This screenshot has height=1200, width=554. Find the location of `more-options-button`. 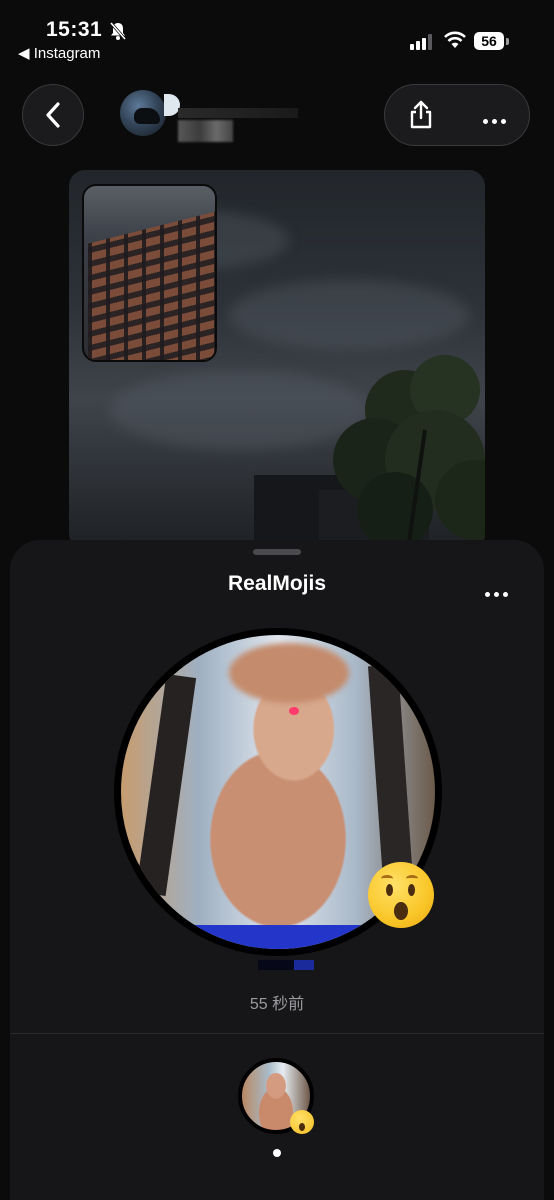

more-options-button is located at coordinates (498, 117).